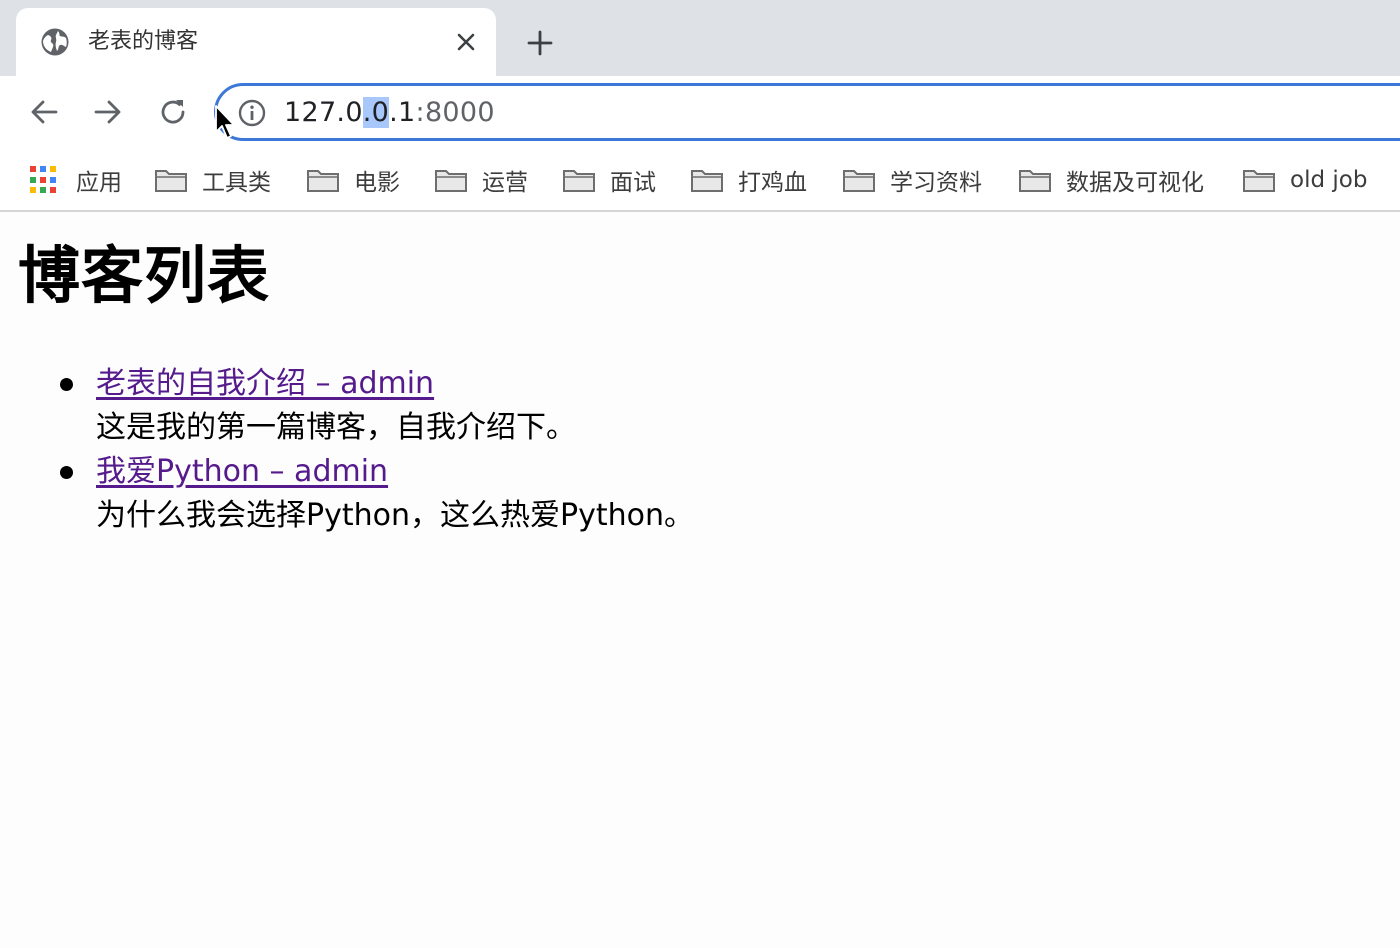 The width and height of the screenshot is (1400, 948). What do you see at coordinates (376, 112) in the screenshot?
I see `url-selection: .0` at bounding box center [376, 112].